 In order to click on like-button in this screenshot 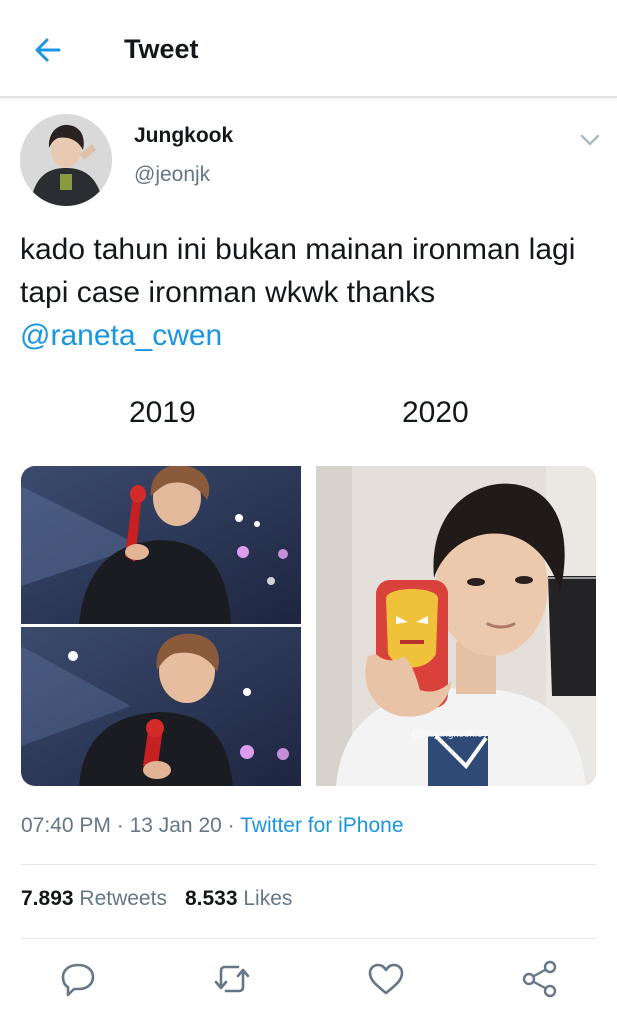, I will do `click(386, 979)`.